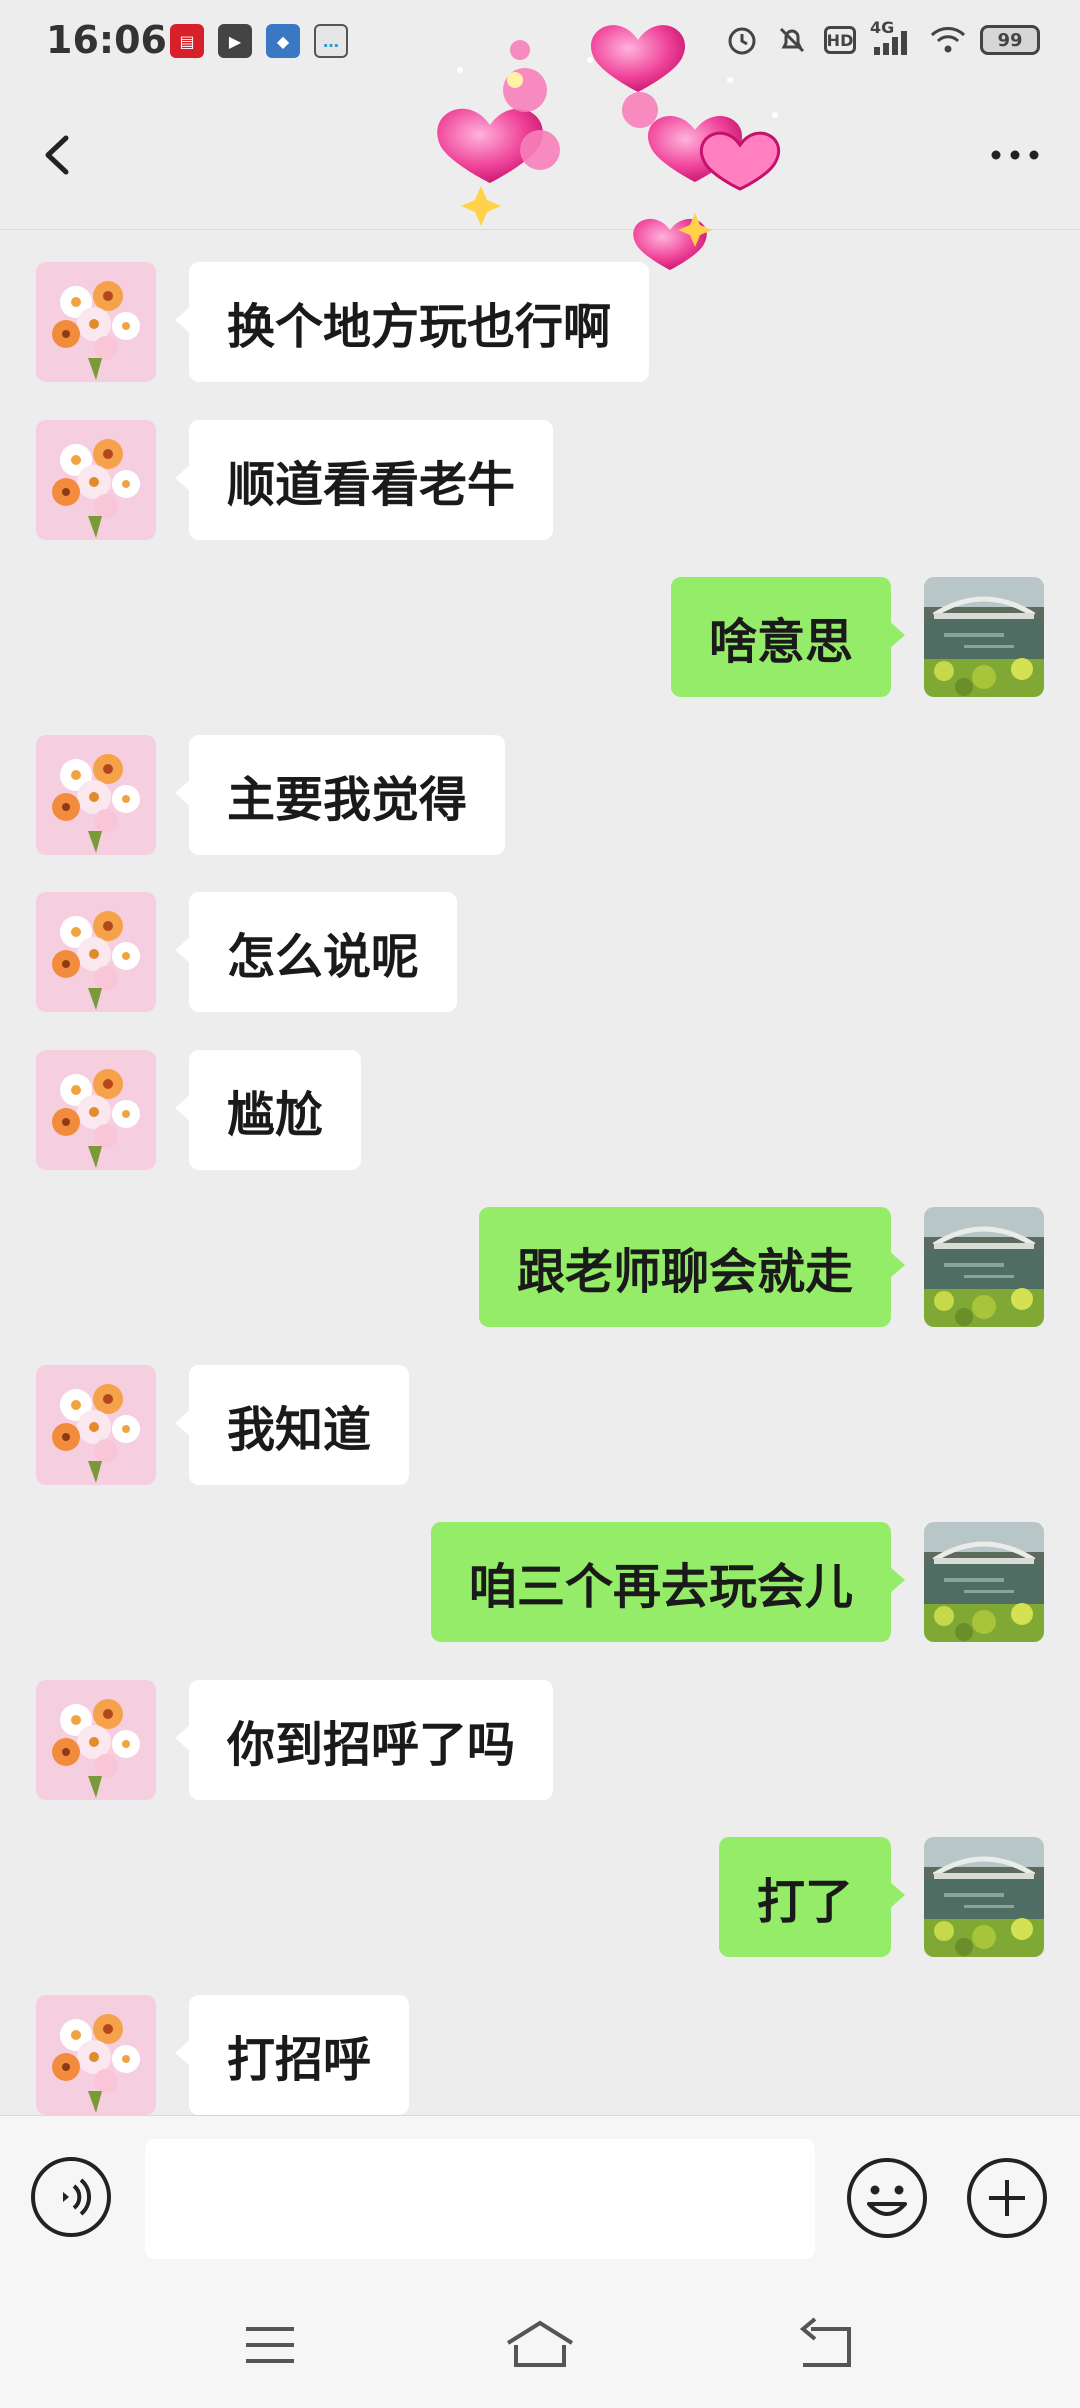 This screenshot has width=1080, height=2408. What do you see at coordinates (948, 40) in the screenshot?
I see `wifi-icon` at bounding box center [948, 40].